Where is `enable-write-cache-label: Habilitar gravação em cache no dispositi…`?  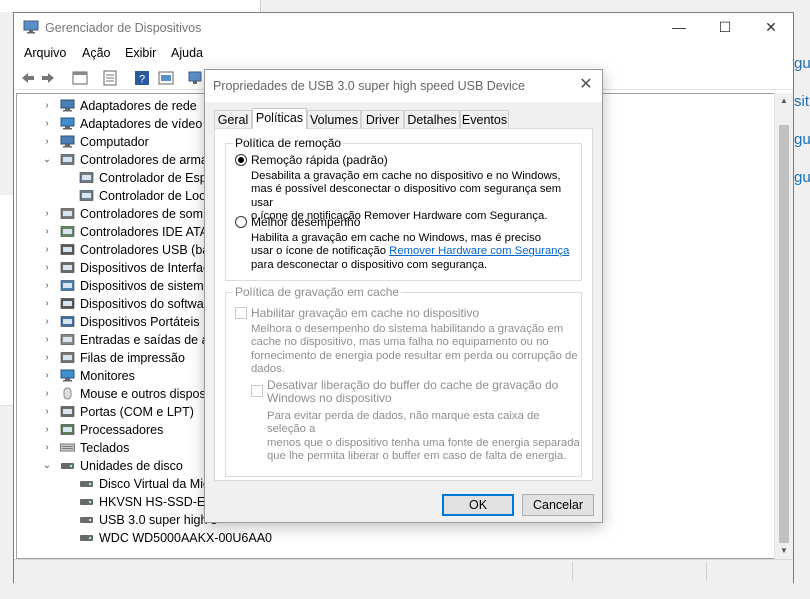 enable-write-cache-label: Habilitar gravação em cache no dispositi… is located at coordinates (365, 313).